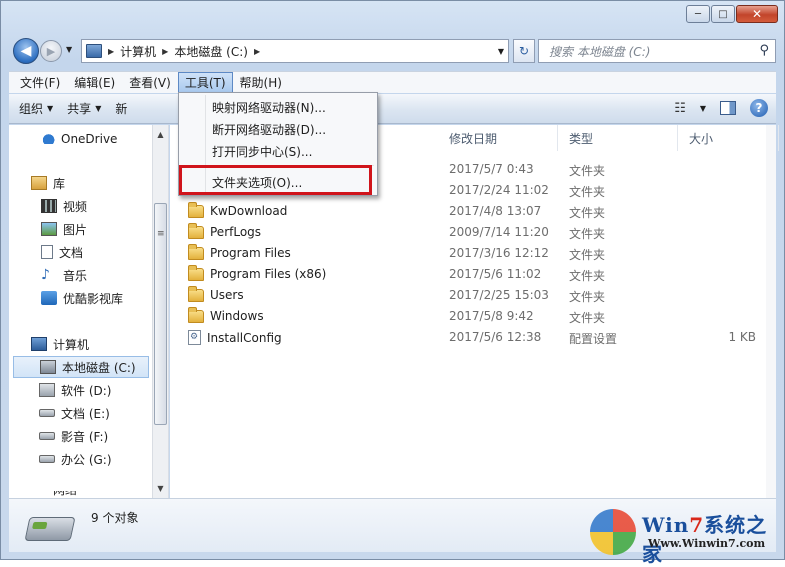 The width and height of the screenshot is (785, 567). I want to click on sidebar-item-pictures: 图片, so click(64, 229).